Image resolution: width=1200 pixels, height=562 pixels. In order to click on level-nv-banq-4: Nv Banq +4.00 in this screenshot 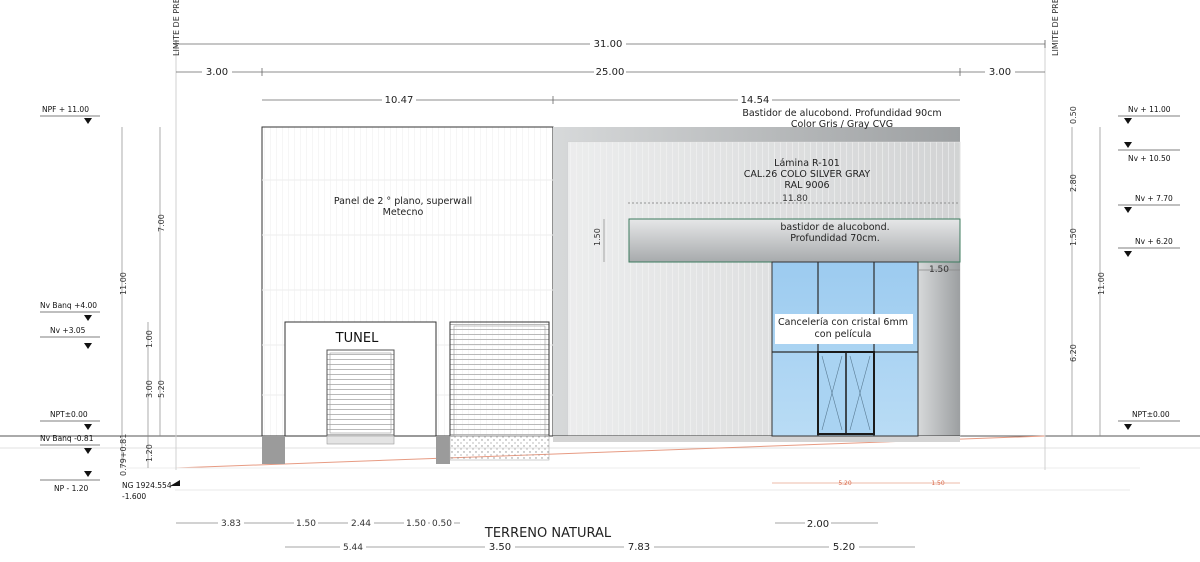, I will do `click(68, 305)`.